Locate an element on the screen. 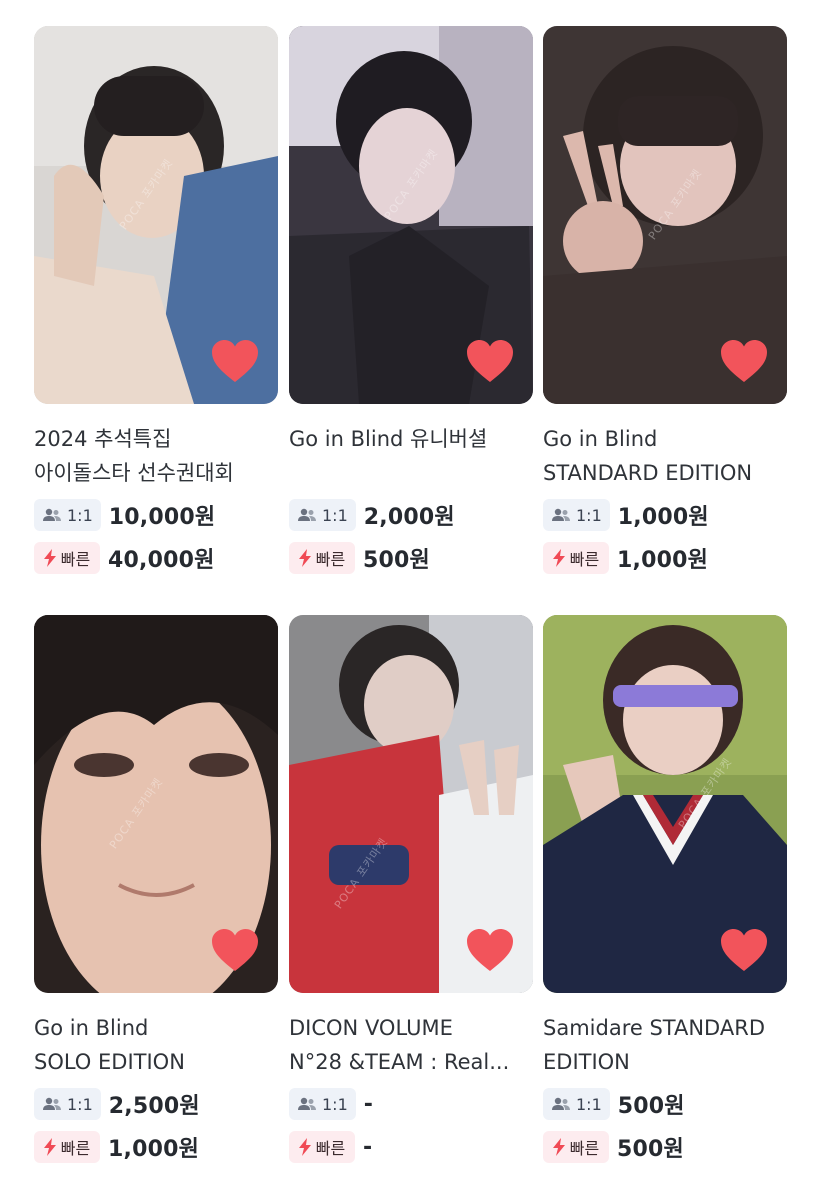 Image resolution: width=821 pixels, height=1200 pixels. title-line-1: 2024 추석특집 is located at coordinates (103, 439).